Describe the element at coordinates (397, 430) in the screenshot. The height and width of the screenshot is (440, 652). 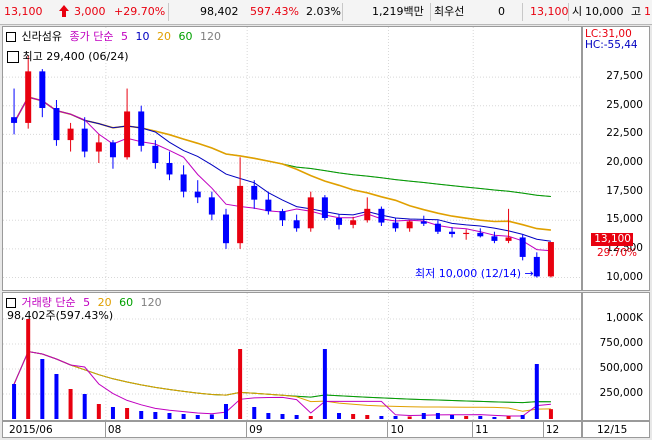
I see `date-label: 10` at that location.